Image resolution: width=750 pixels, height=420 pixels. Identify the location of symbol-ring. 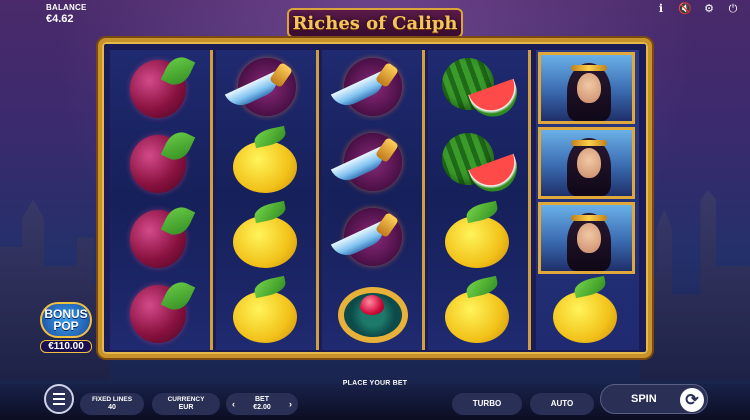
(373, 314).